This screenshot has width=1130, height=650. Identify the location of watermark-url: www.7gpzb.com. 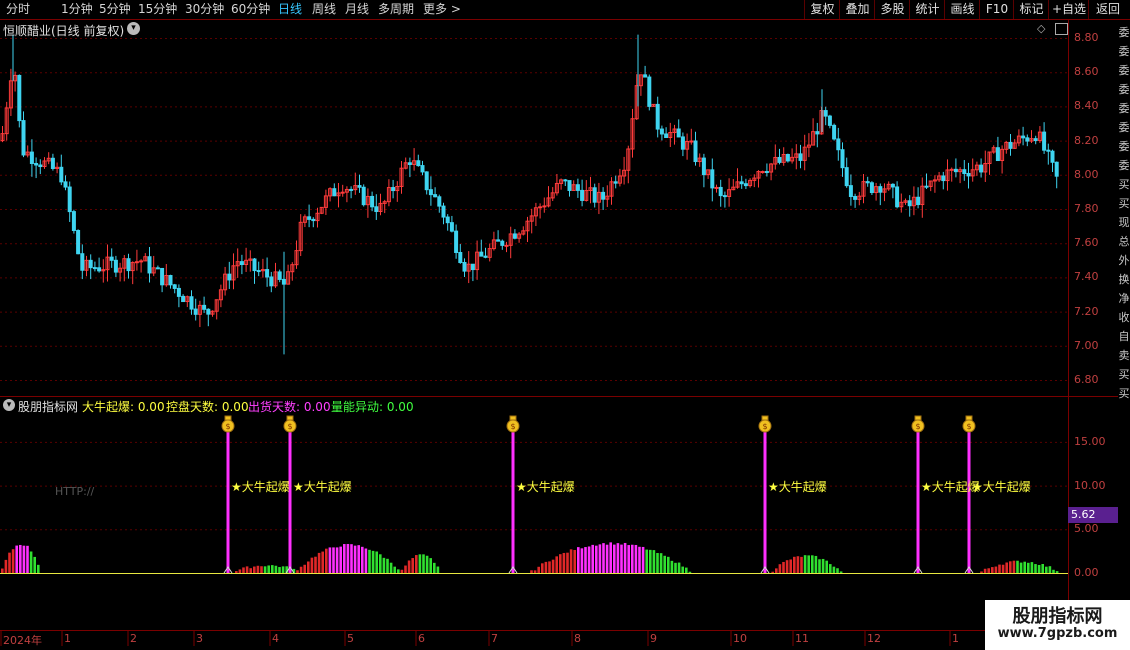
(1057, 633).